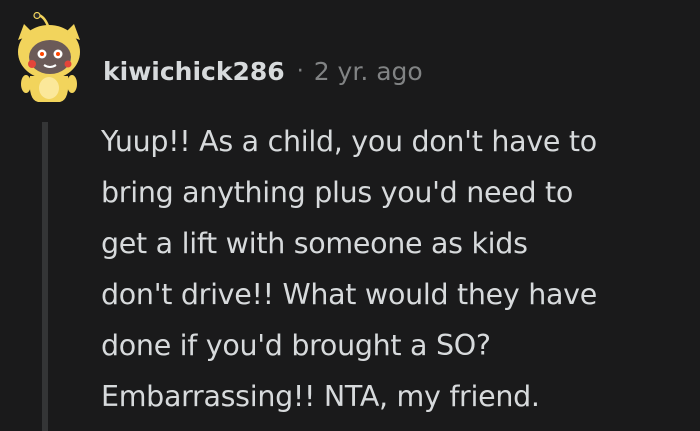 Image resolution: width=700 pixels, height=431 pixels. I want to click on comment-body-line: done if you'd brought a SO?, so click(296, 345).